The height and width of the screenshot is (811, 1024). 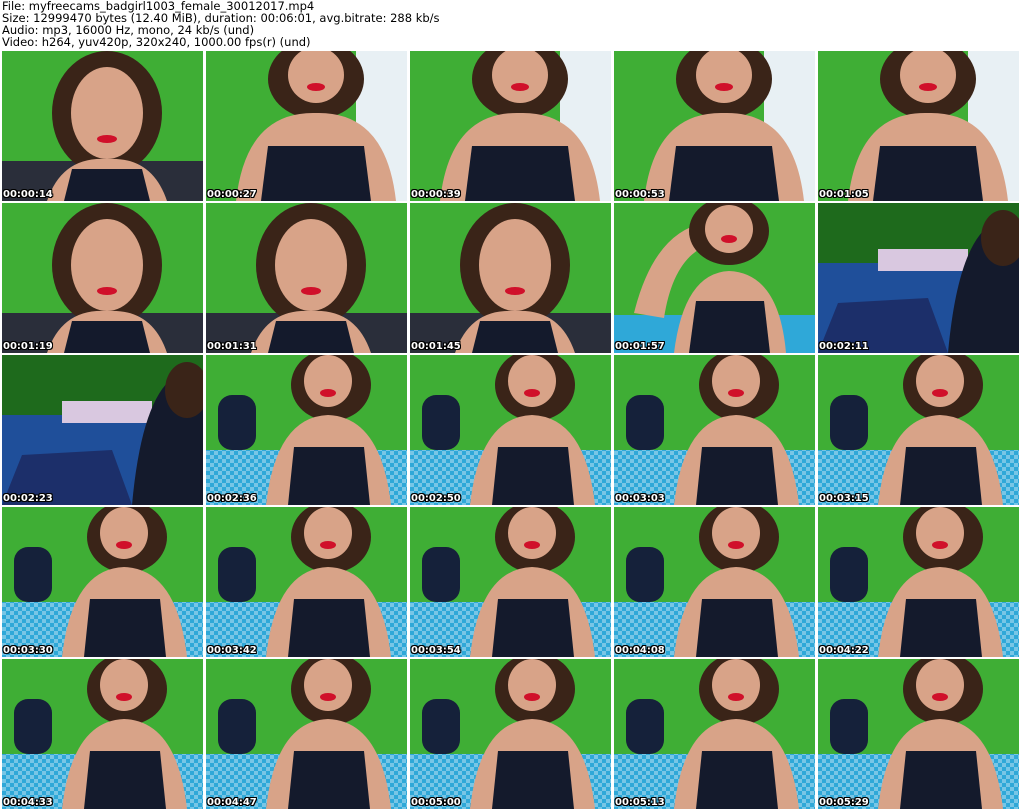 I want to click on video-thumbnail: 00:05:13, so click(x=714, y=734).